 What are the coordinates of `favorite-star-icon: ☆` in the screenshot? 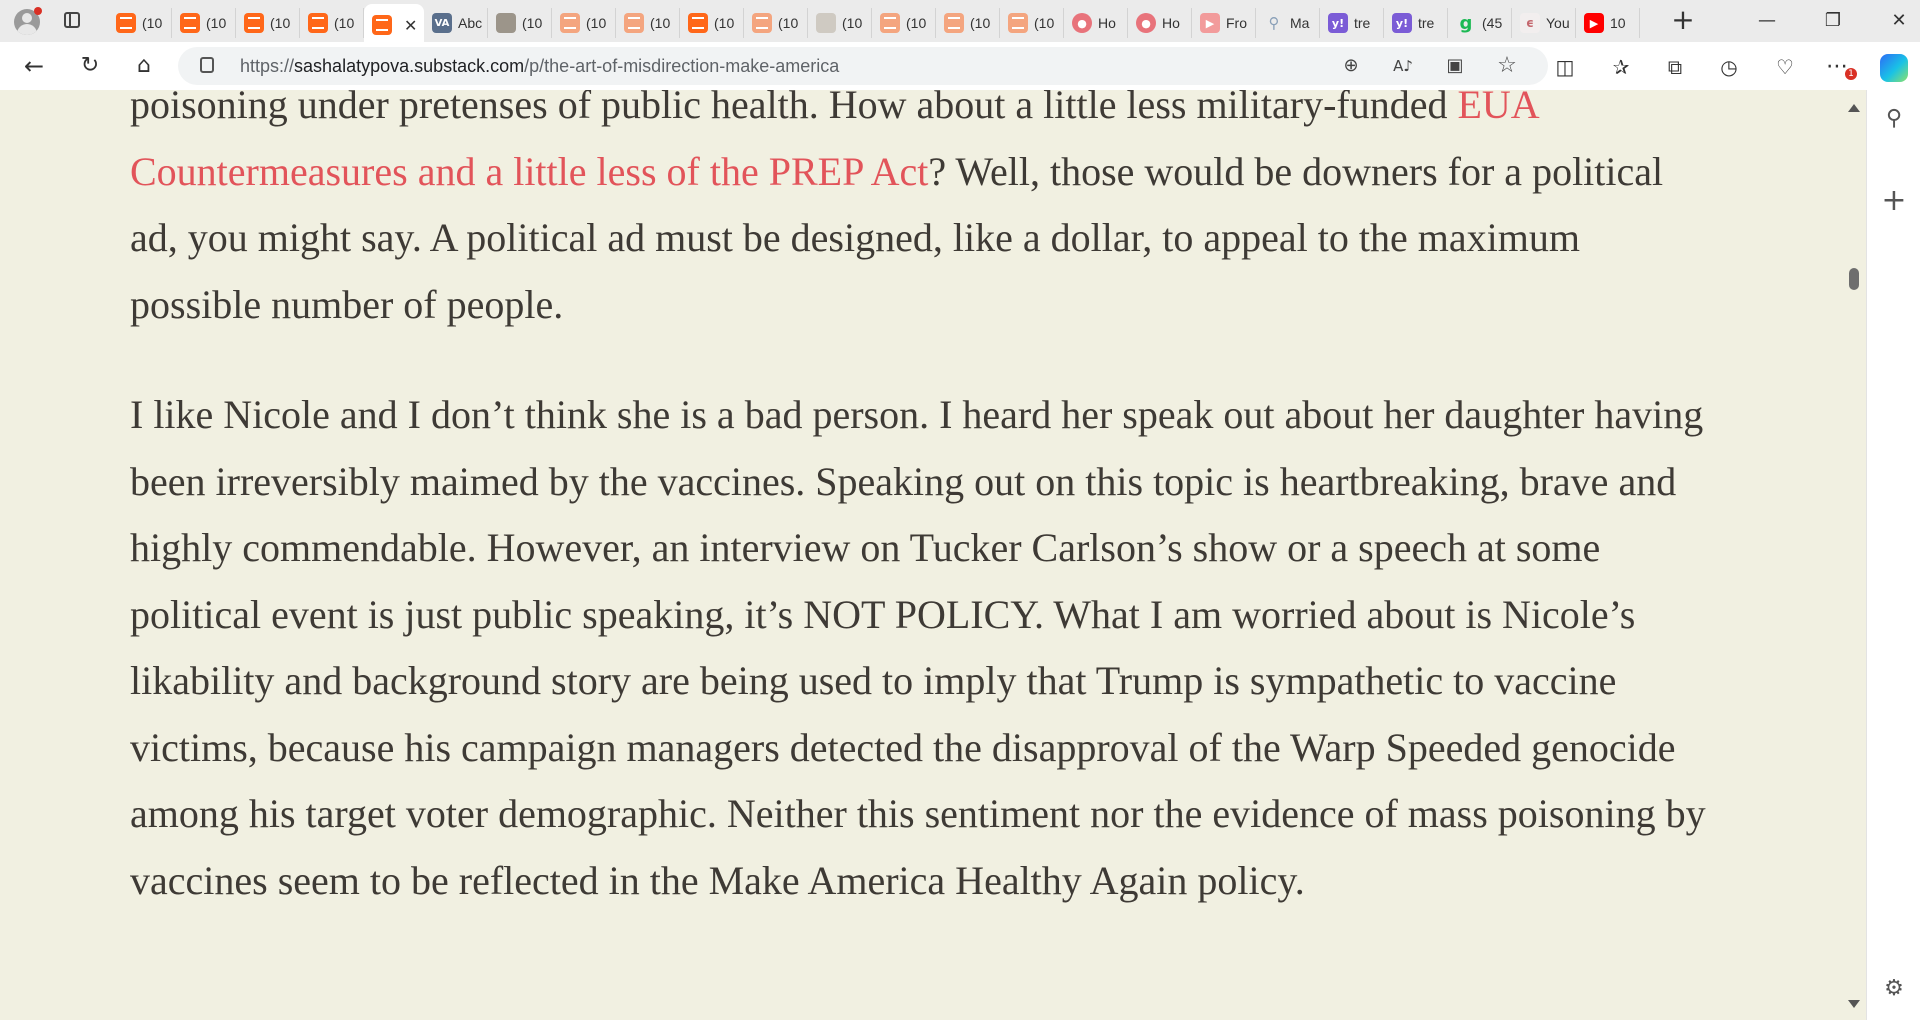 It's located at (1507, 66).